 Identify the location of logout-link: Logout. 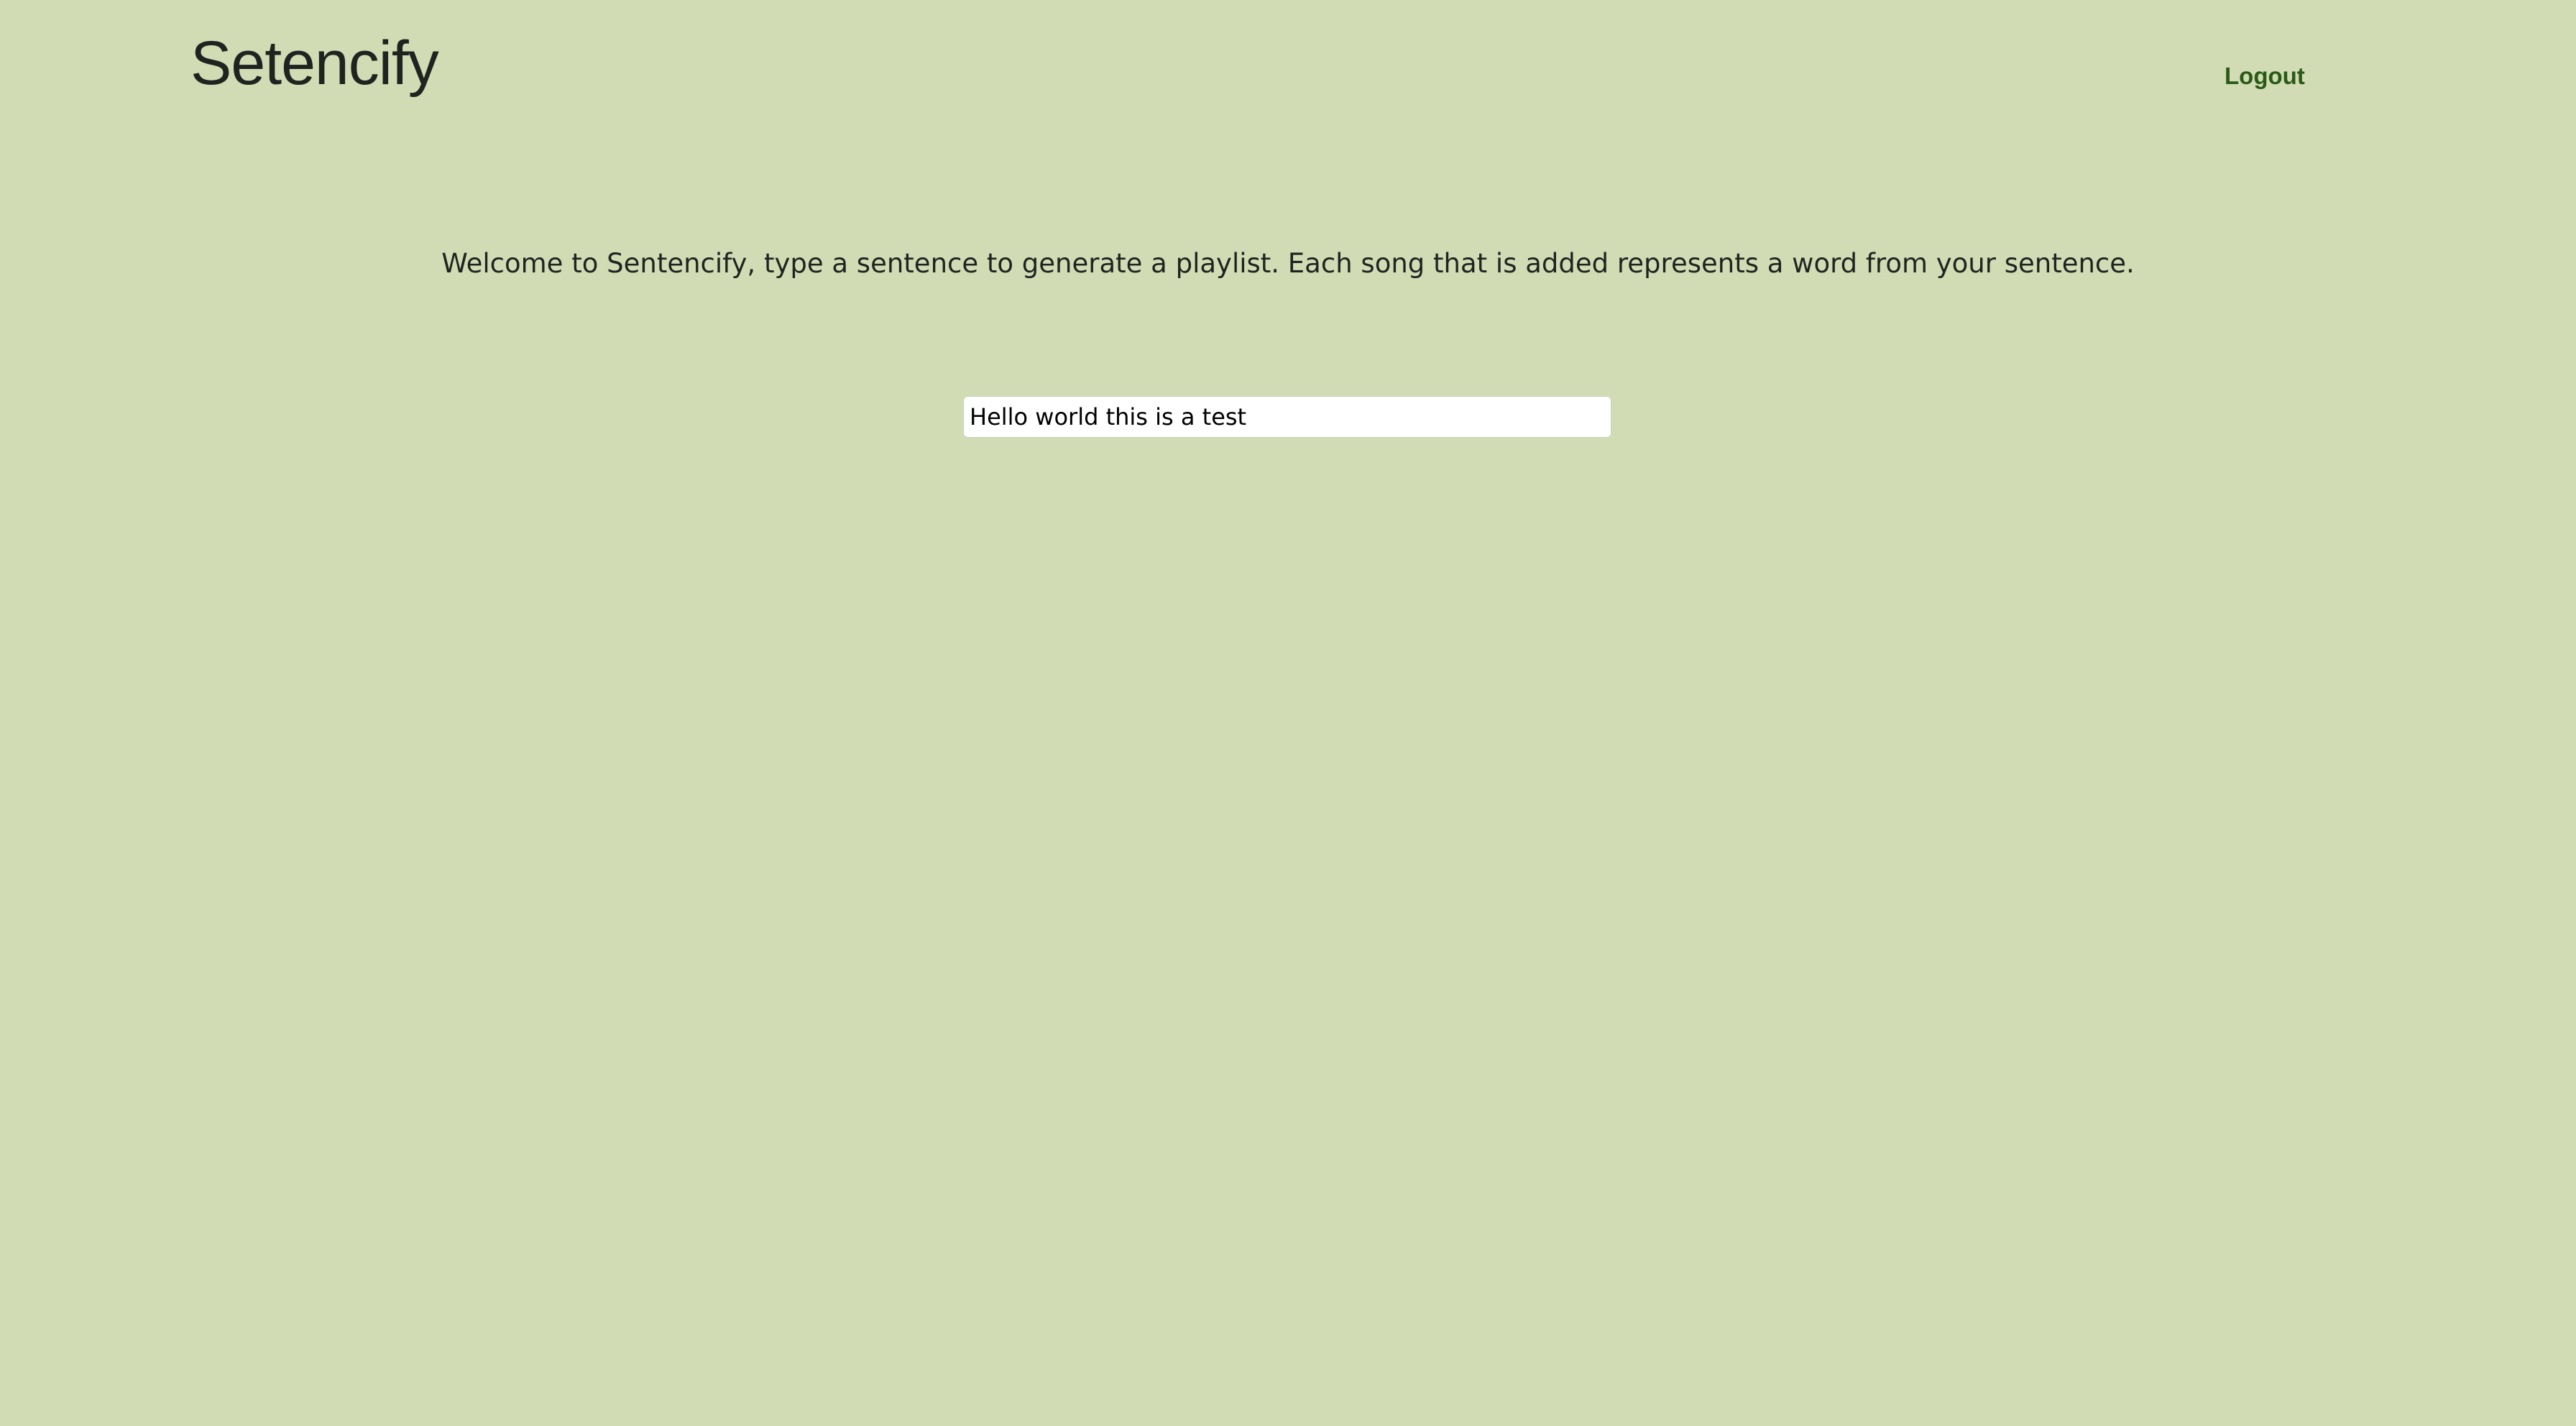
(2265, 76).